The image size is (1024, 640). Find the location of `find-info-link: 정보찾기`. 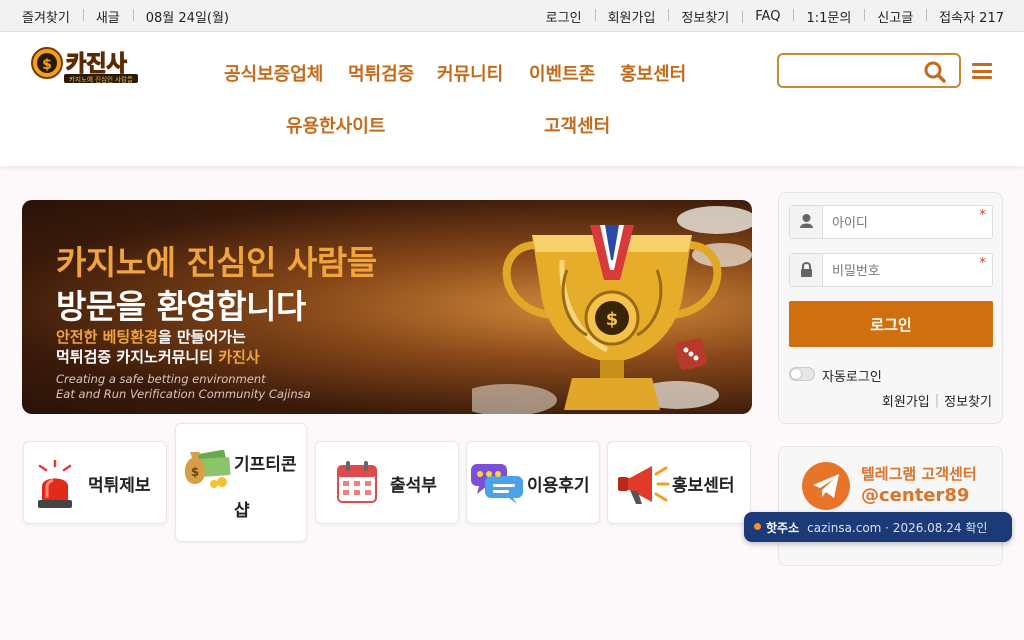

find-info-link: 정보찾기 is located at coordinates (705, 16).